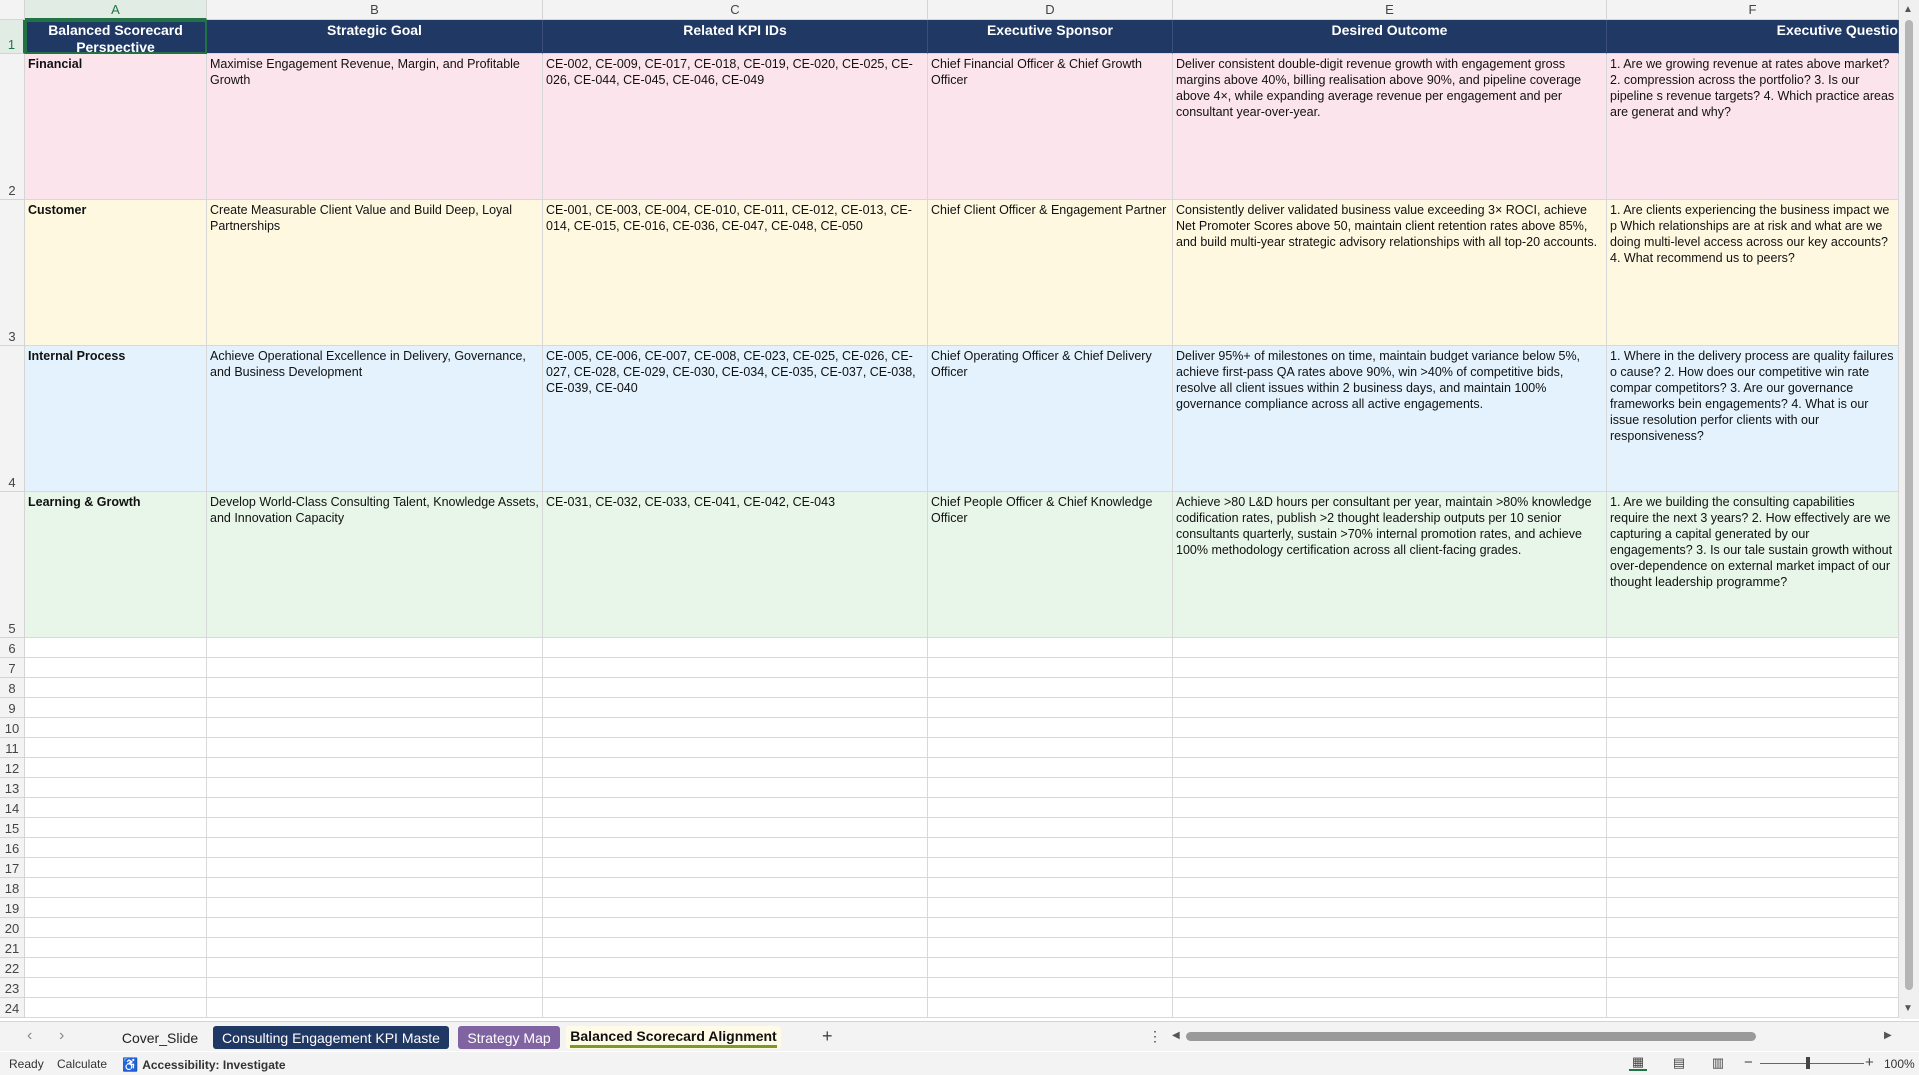  I want to click on cell-perspective: Learning & Growth, so click(116, 565).